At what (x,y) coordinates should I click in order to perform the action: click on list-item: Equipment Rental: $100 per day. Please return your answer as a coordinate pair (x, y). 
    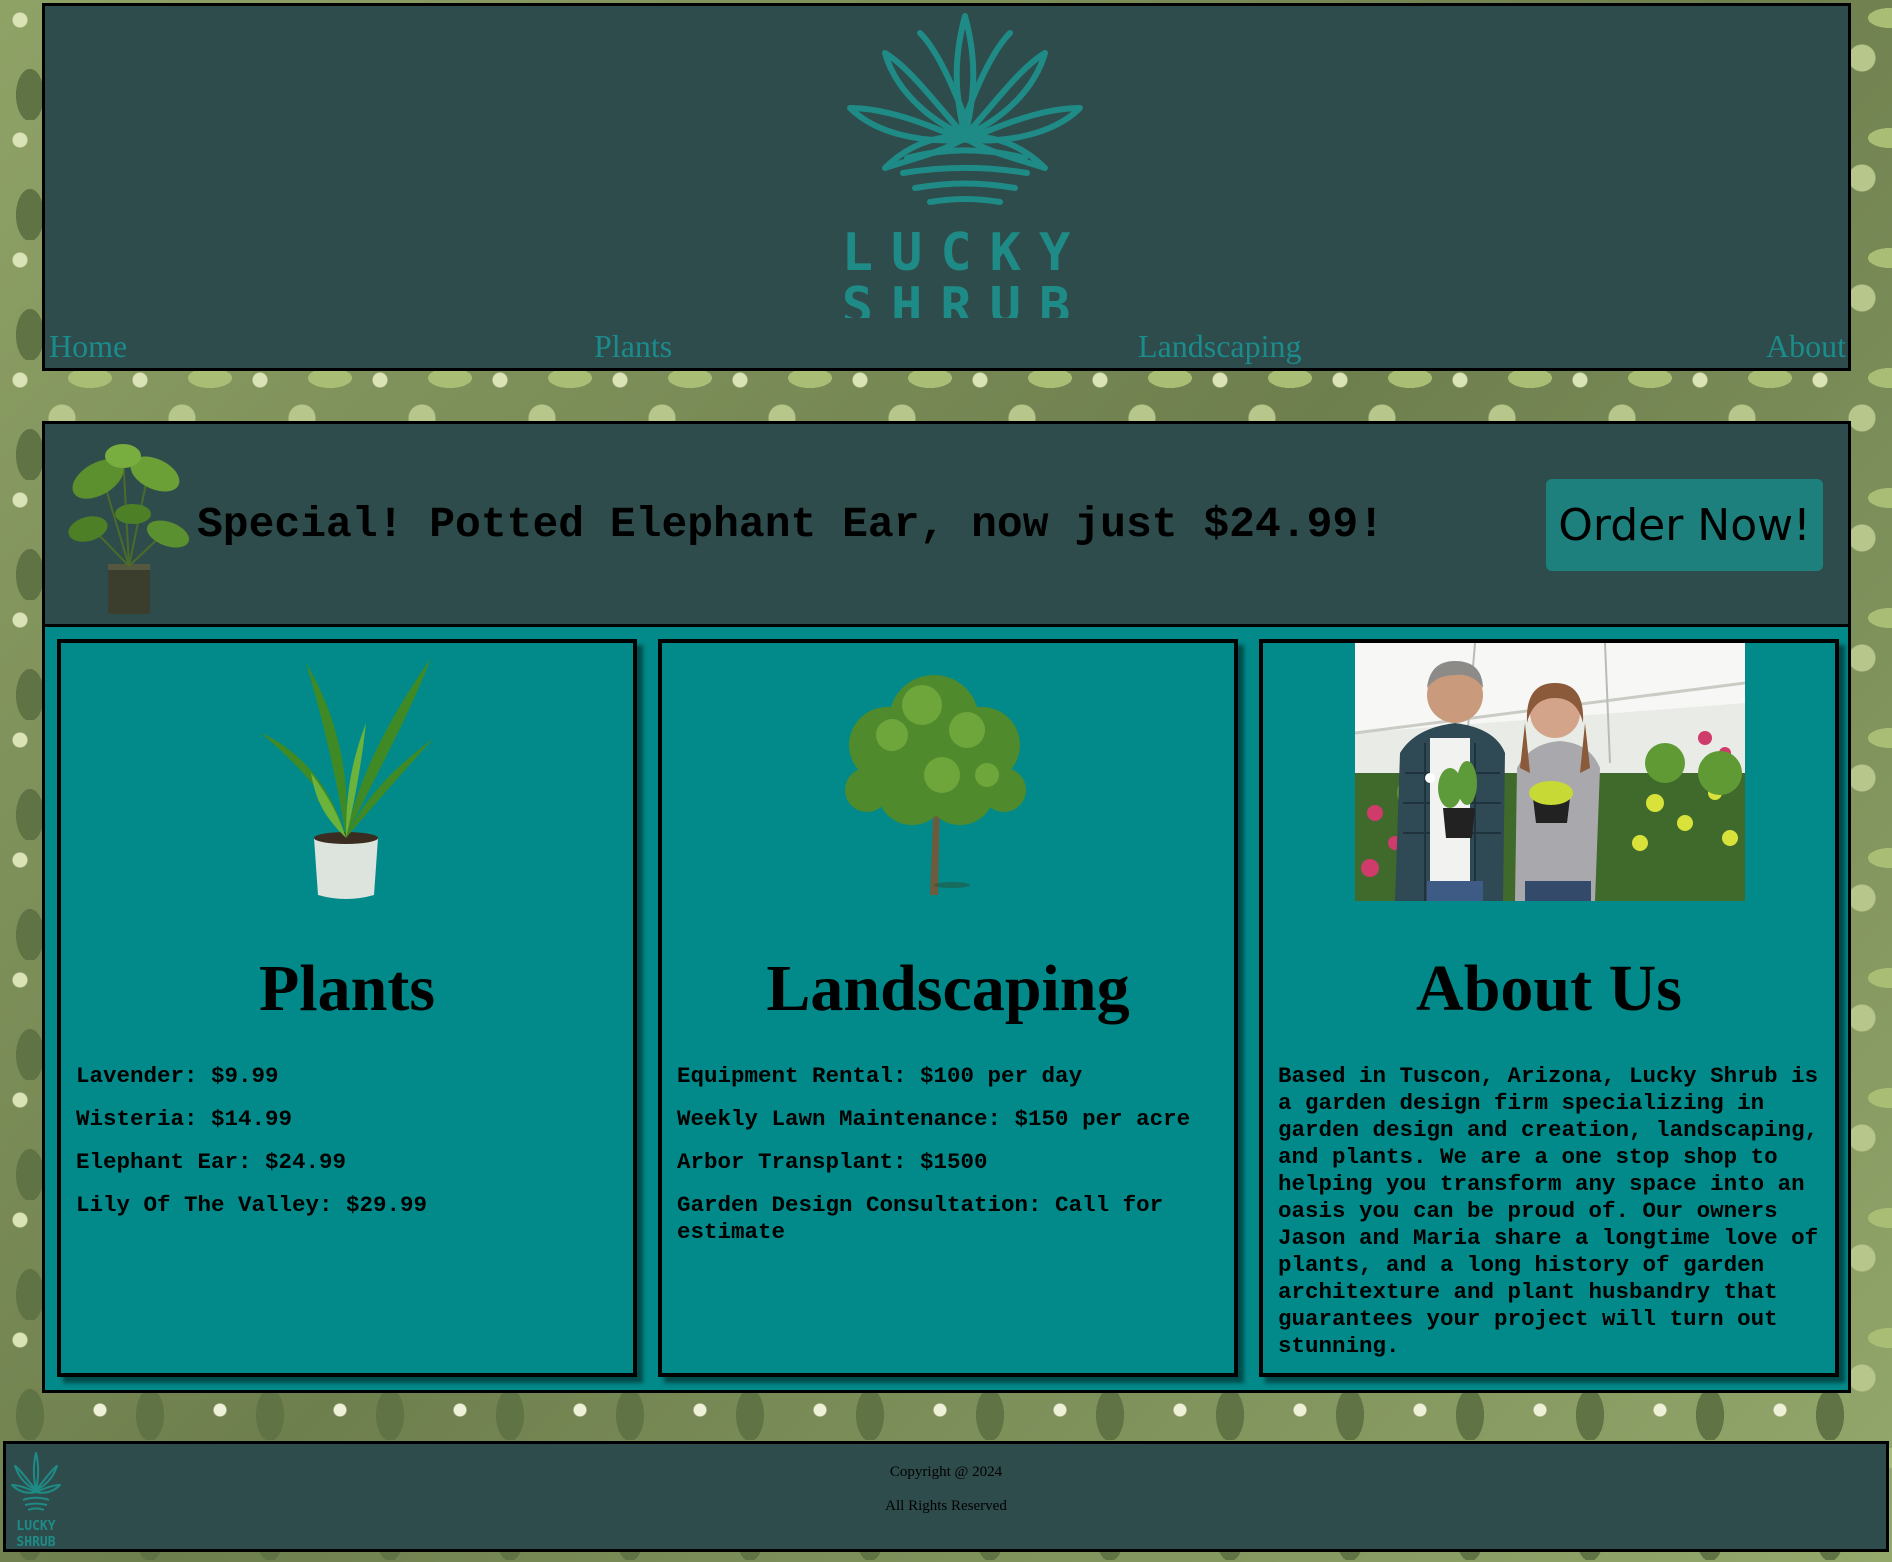
    Looking at the image, I should click on (880, 1076).